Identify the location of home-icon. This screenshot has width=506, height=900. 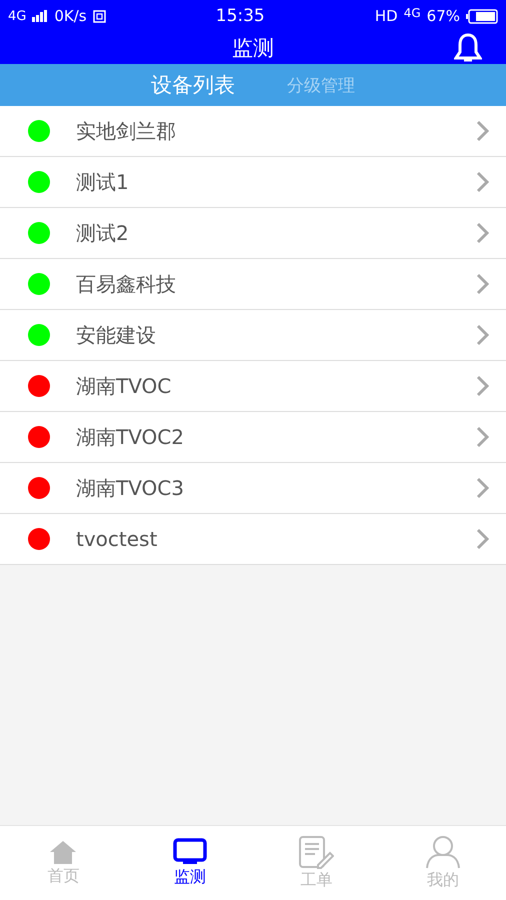
(63, 852).